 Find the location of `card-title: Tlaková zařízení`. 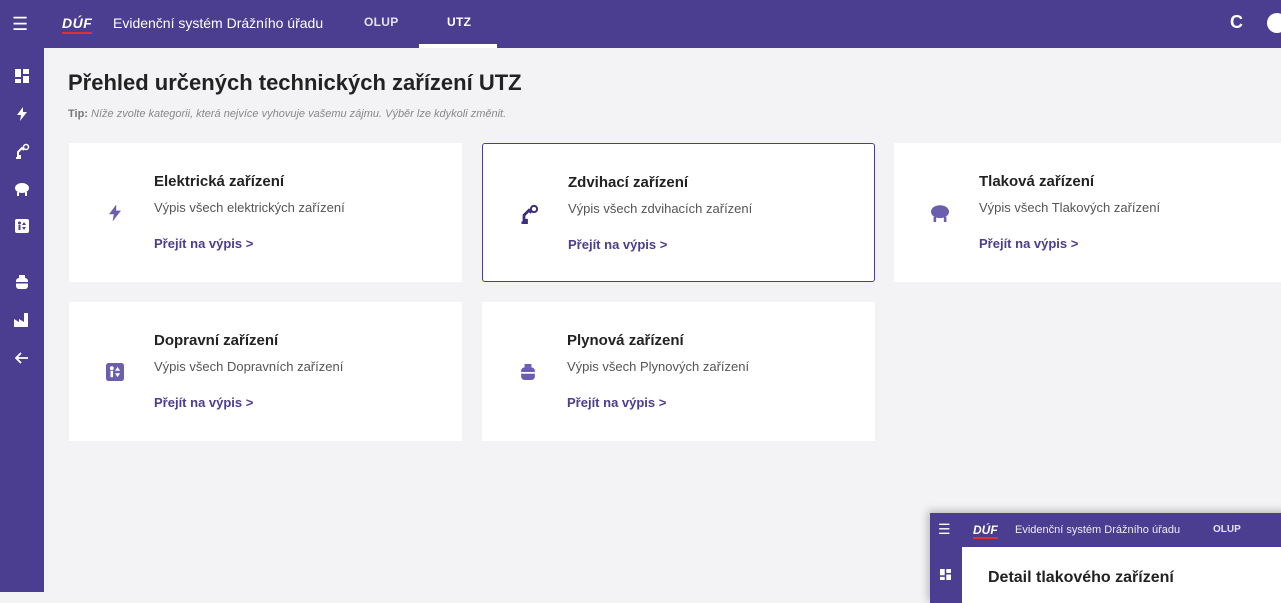

card-title: Tlaková zařízení is located at coordinates (1037, 181).